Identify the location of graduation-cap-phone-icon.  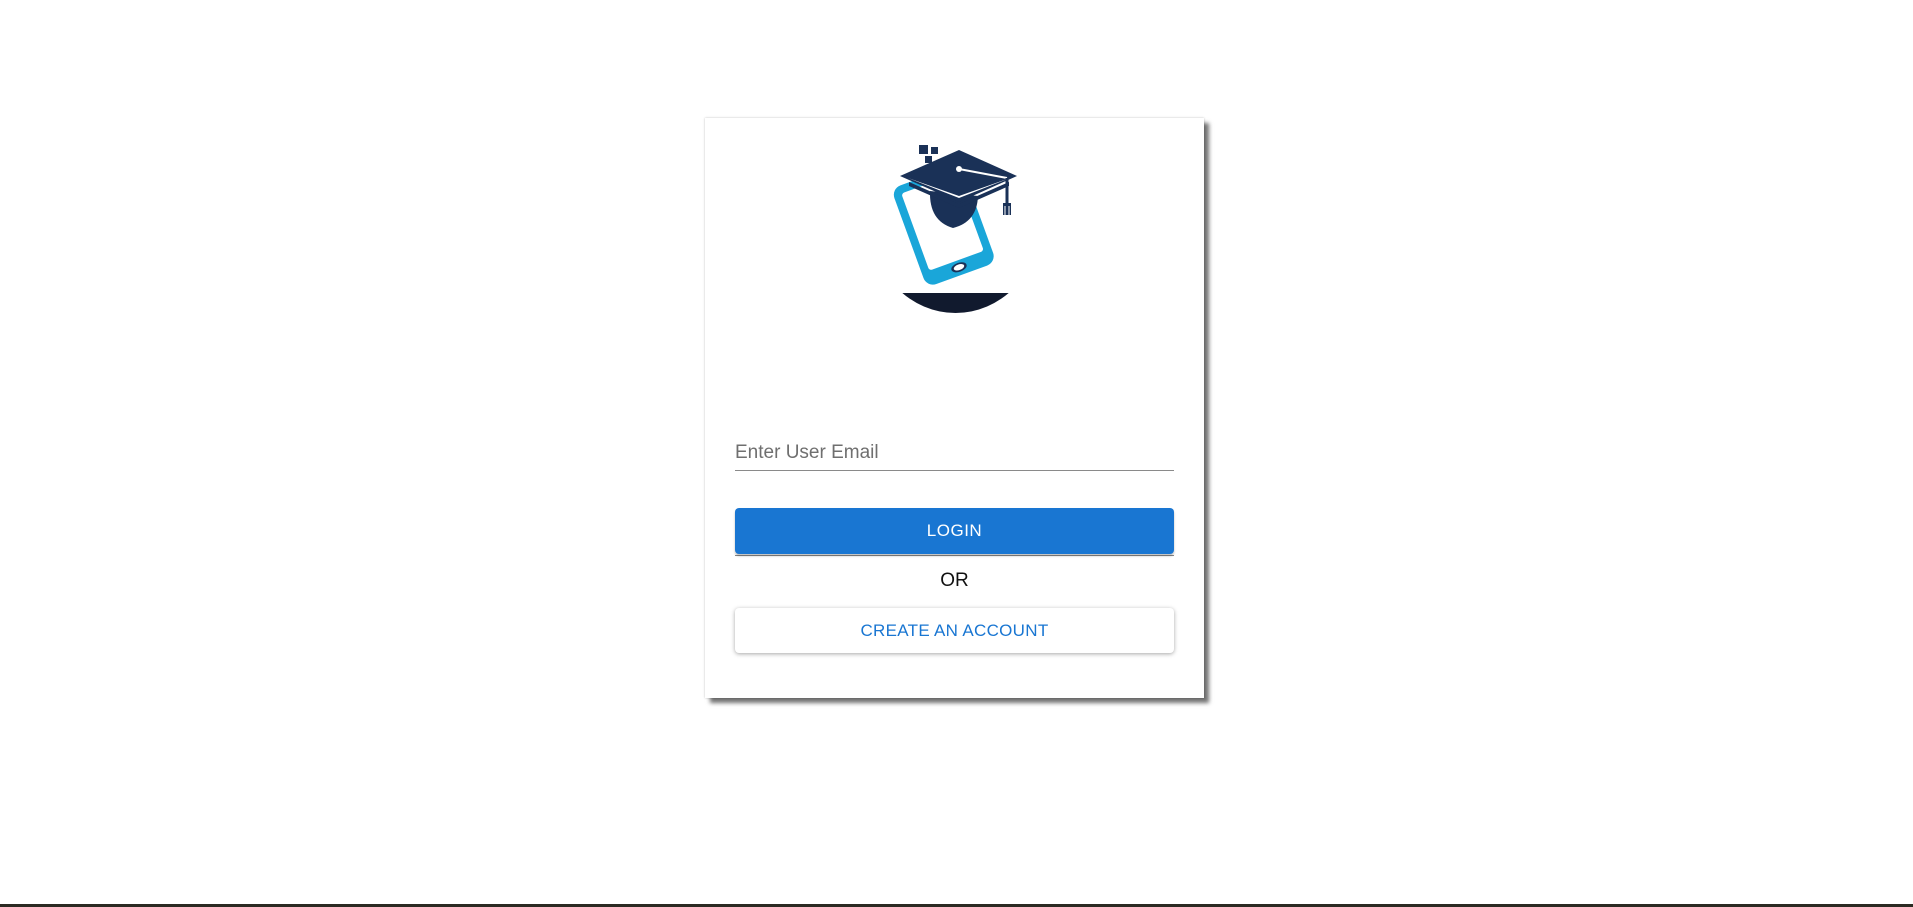
(955, 215).